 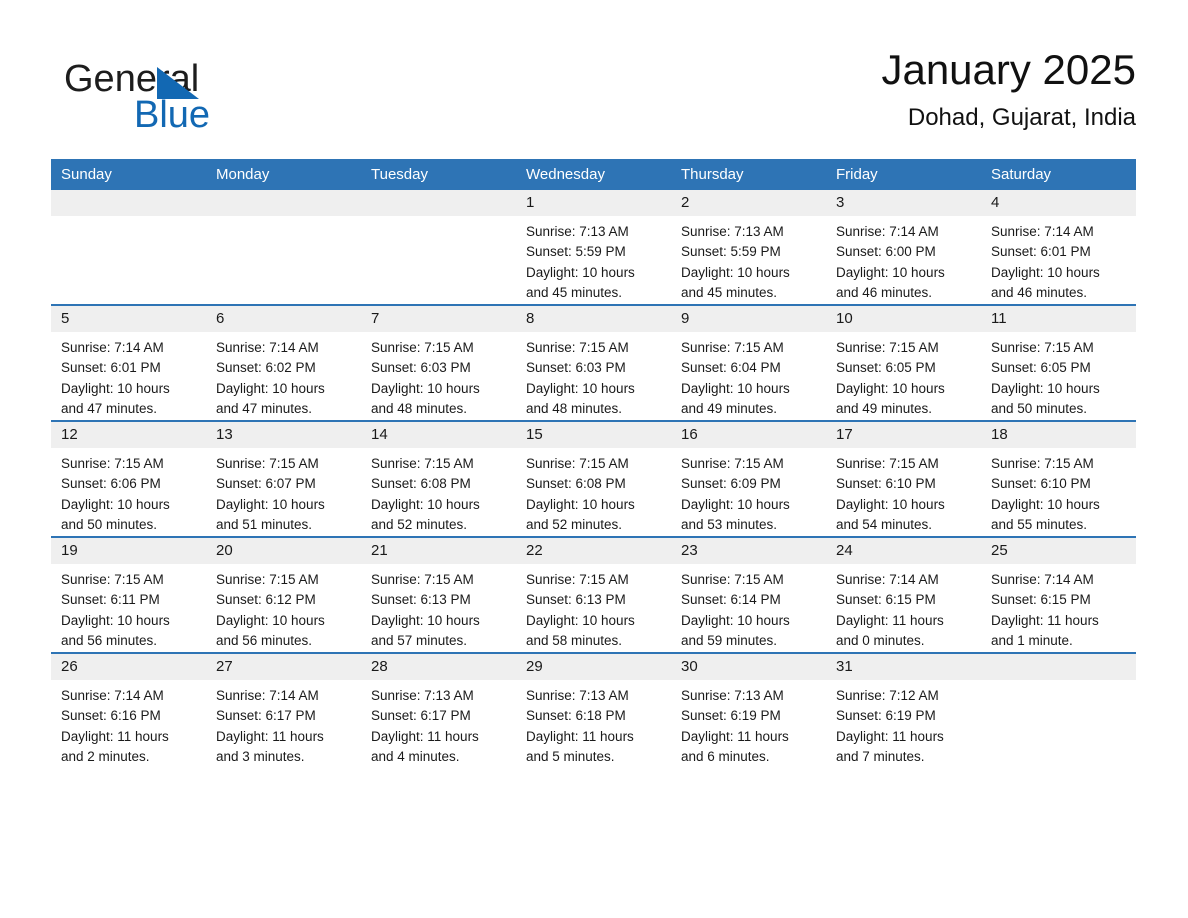 What do you see at coordinates (886, 484) in the screenshot?
I see `sunset-text: Sunset: 6:10 PM` at bounding box center [886, 484].